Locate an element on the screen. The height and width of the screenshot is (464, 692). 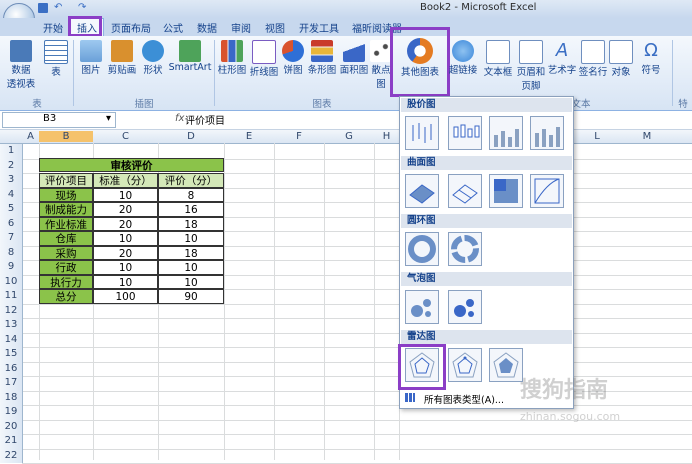
table-cell: 制成能力 is located at coordinates (66, 209).